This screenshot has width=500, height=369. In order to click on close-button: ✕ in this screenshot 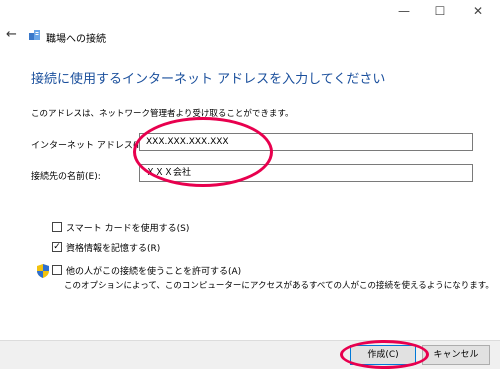, I will do `click(478, 11)`.